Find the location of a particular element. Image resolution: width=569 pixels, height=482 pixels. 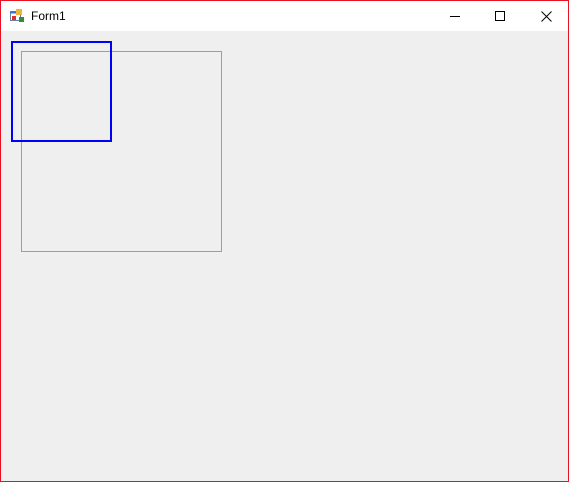

minimize-icon is located at coordinates (455, 16).